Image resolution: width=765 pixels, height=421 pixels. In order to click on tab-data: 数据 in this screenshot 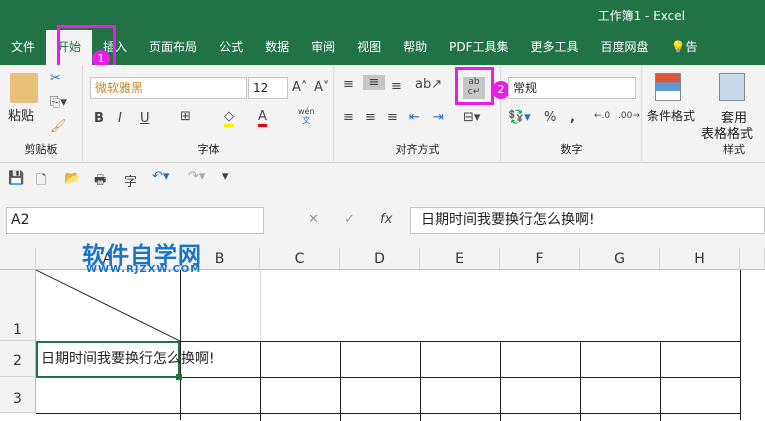, I will do `click(277, 47)`.